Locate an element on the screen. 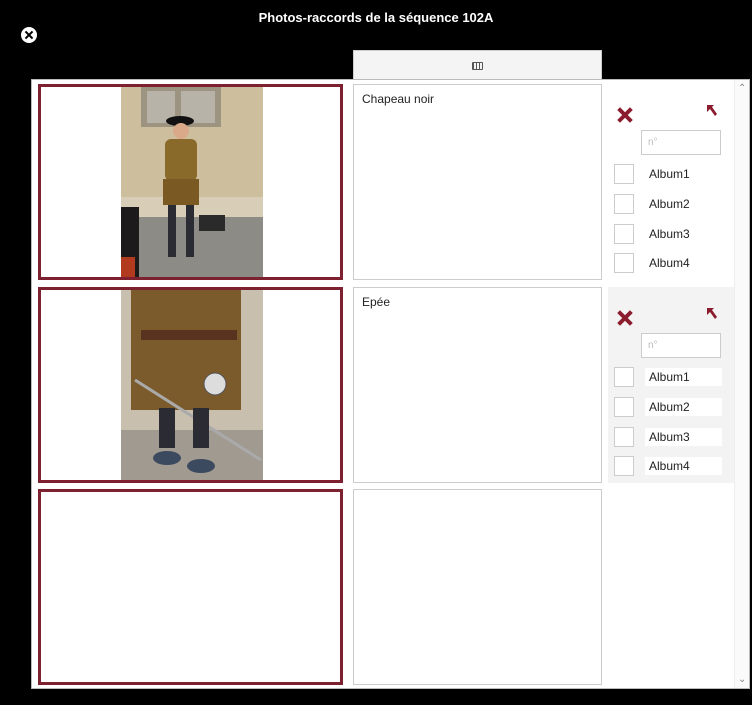 This screenshot has height=705, width=752. tab-keyboard is located at coordinates (477, 65).